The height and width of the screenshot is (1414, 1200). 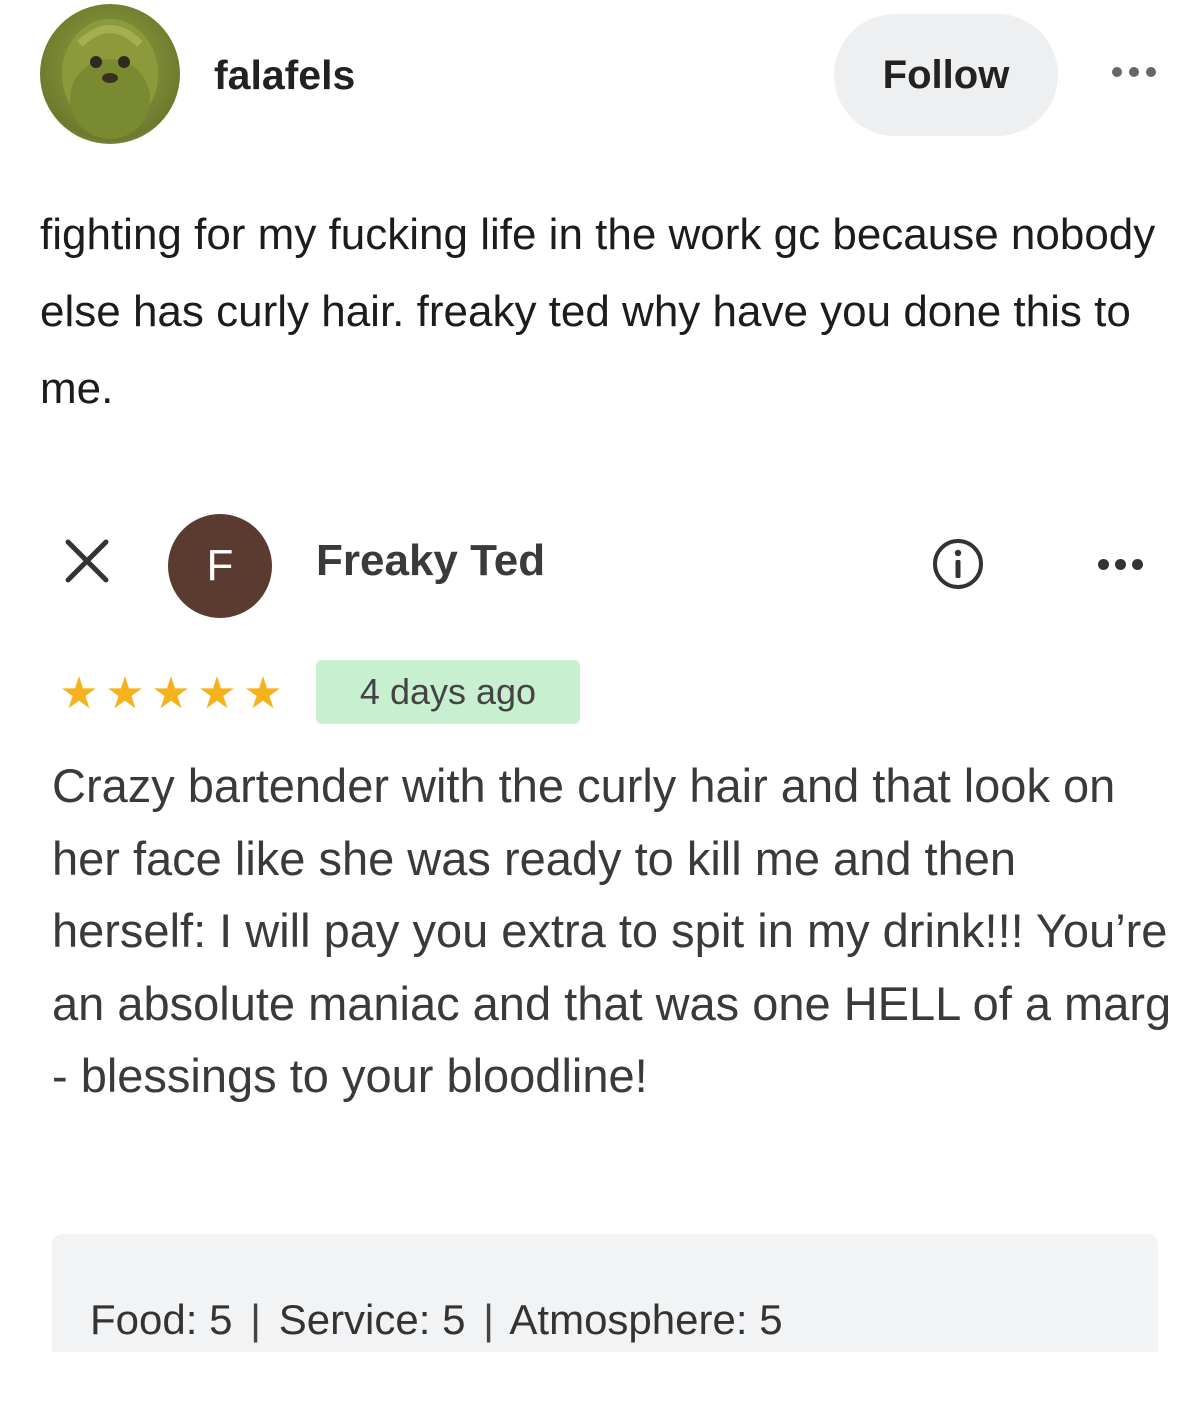 I want to click on avatar-image-icon, so click(x=110, y=79).